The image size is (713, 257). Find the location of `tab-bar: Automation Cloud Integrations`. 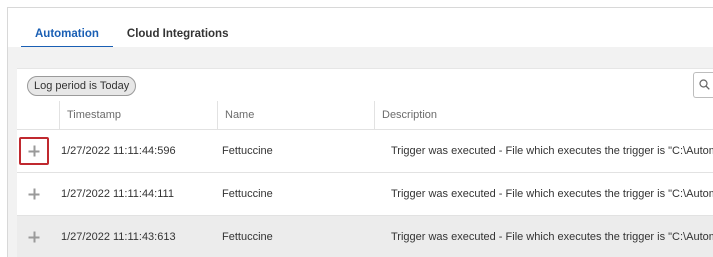

tab-bar: Automation Cloud Integrations is located at coordinates (132, 28).